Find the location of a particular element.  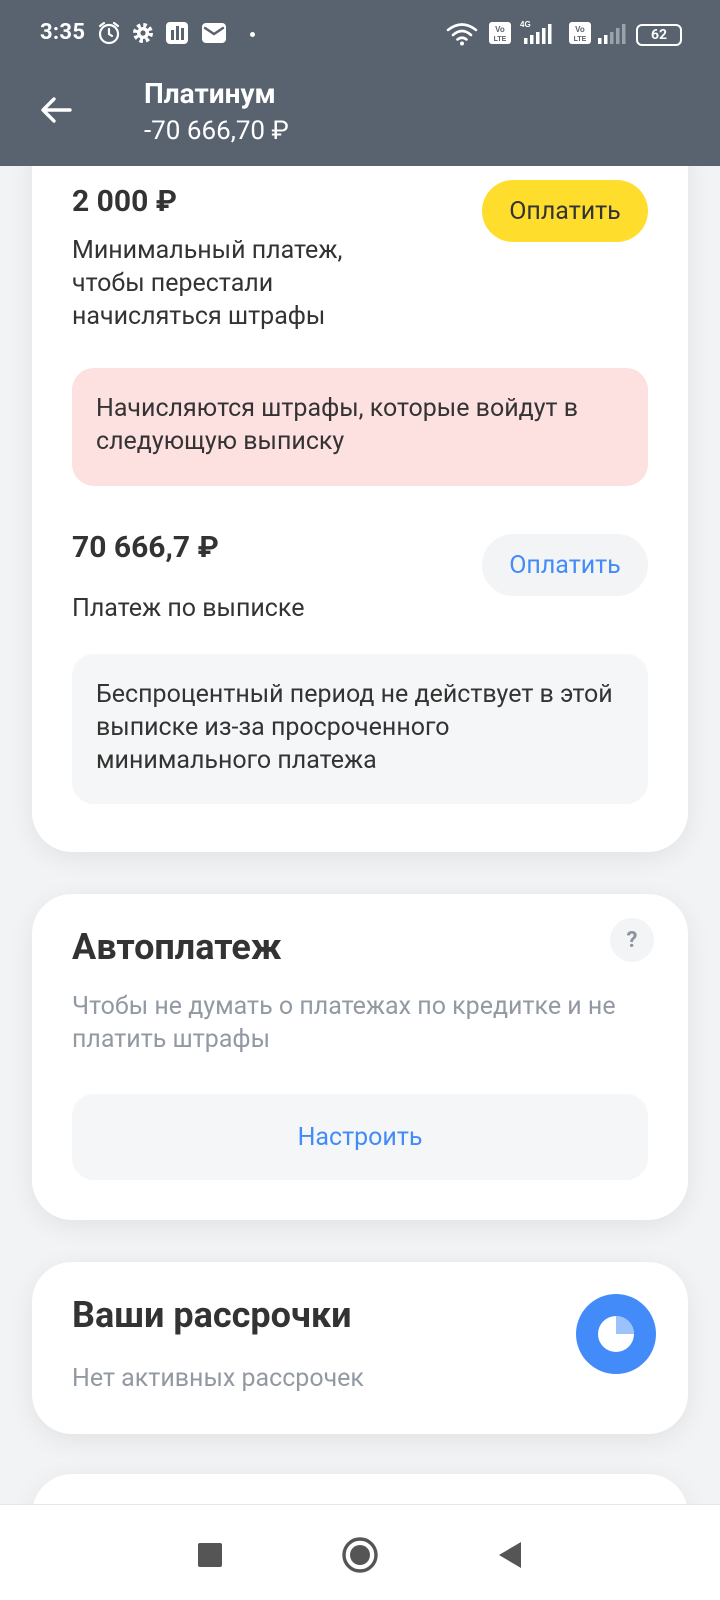

battery-icon: 62 is located at coordinates (659, 35).